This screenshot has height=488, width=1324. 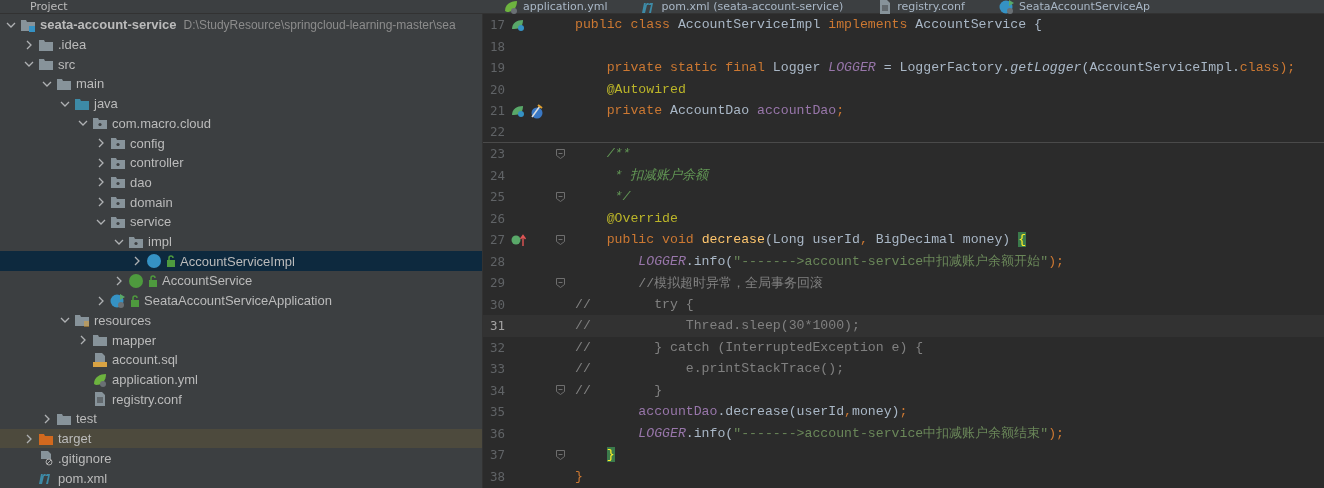 I want to click on code-line: }, so click(x=579, y=476).